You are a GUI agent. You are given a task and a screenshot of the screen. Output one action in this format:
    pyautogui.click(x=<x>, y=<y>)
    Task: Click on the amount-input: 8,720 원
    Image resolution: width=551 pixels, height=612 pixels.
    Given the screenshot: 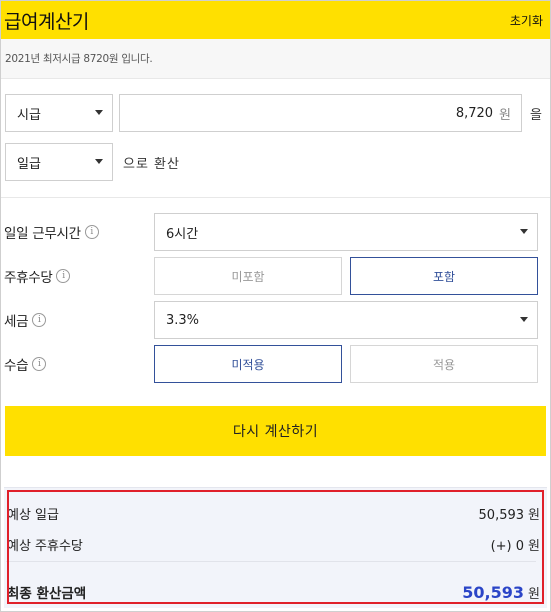 What is the action you would take?
    pyautogui.click(x=320, y=113)
    